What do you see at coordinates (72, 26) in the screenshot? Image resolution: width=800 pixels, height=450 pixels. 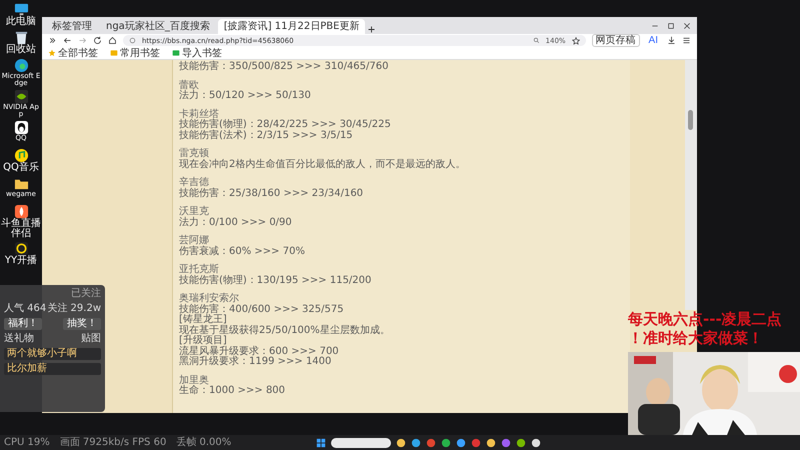 I see `browser-tab: 标签管理` at bounding box center [72, 26].